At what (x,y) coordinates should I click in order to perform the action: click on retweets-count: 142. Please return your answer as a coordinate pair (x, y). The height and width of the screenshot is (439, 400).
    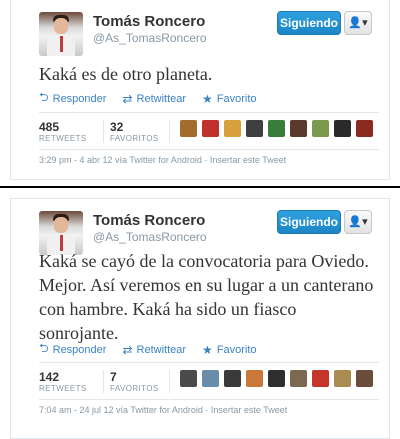
    Looking at the image, I should click on (49, 377).